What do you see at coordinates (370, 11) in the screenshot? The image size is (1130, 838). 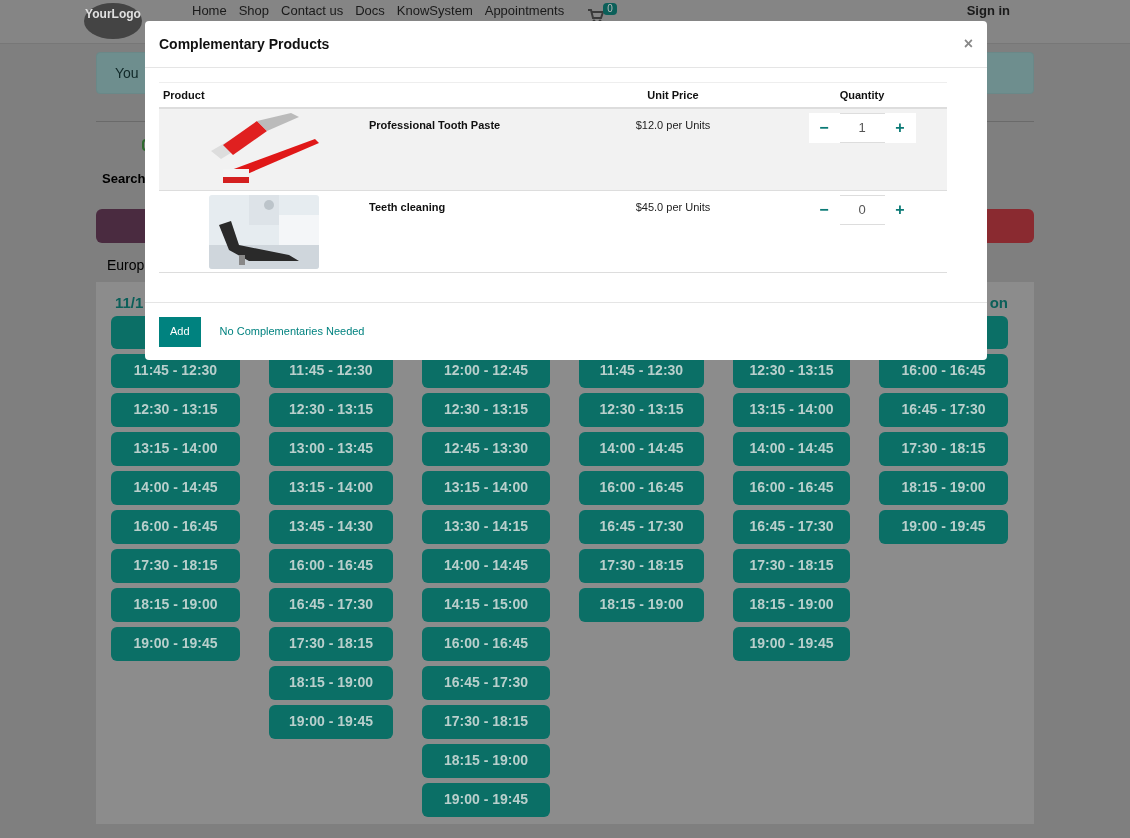 I see `nav-link: Docs` at bounding box center [370, 11].